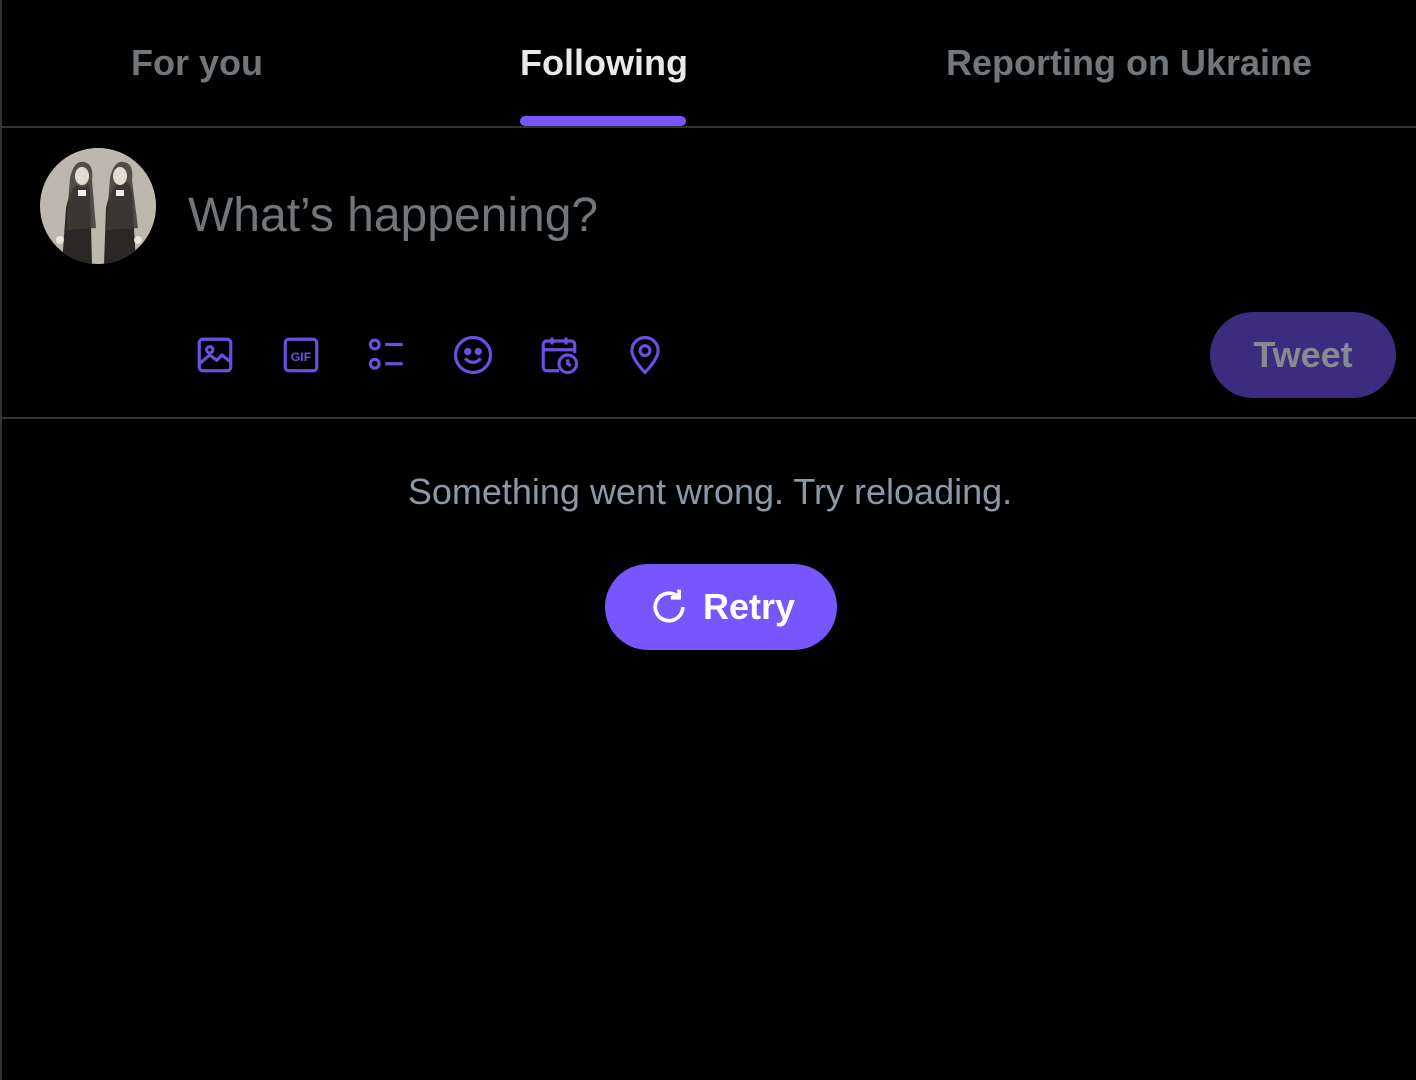 Image resolution: width=1416 pixels, height=1080 pixels. I want to click on tab-for-you: For you, so click(197, 63).